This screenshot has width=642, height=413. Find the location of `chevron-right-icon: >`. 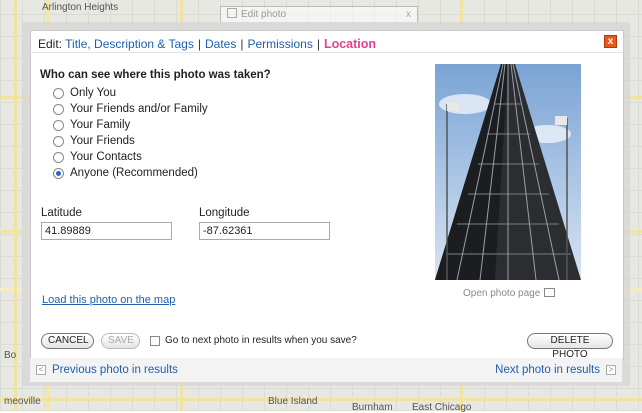

chevron-right-icon: > is located at coordinates (611, 370).